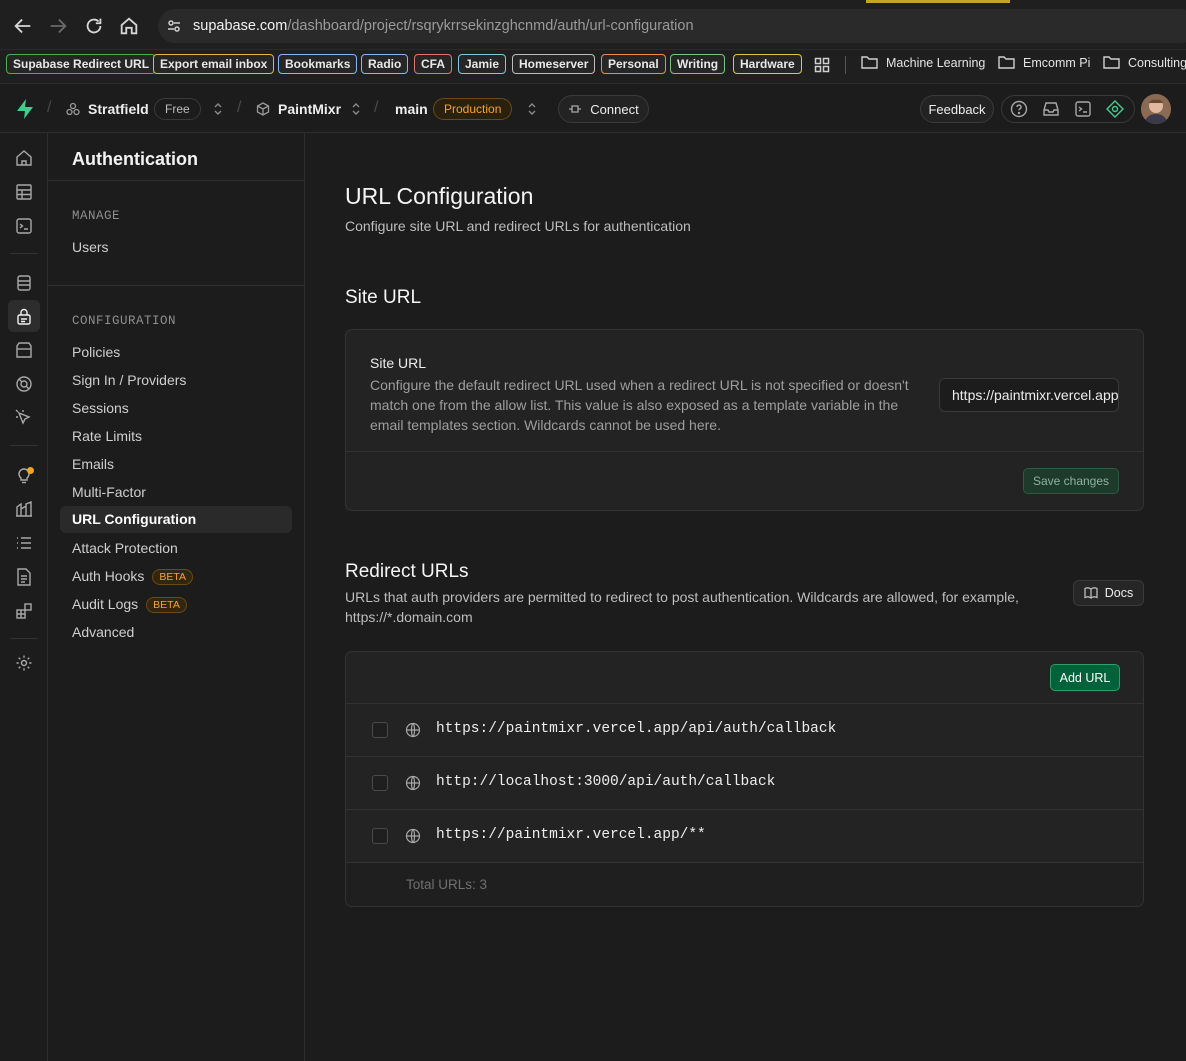 Image resolution: width=1186 pixels, height=1061 pixels. Describe the element at coordinates (614, 109) in the screenshot. I see `connect-label: Connect` at that location.